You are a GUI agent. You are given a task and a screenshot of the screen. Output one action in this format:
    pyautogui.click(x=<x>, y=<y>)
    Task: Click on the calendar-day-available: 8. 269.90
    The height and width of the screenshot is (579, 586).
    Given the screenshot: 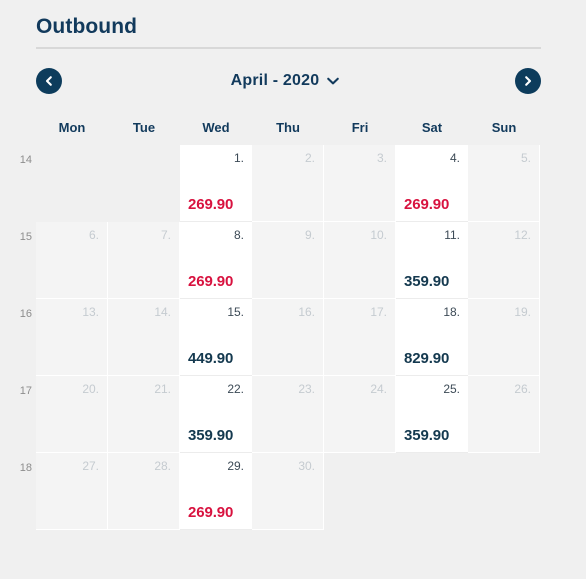 What is the action you would take?
    pyautogui.click(x=216, y=260)
    